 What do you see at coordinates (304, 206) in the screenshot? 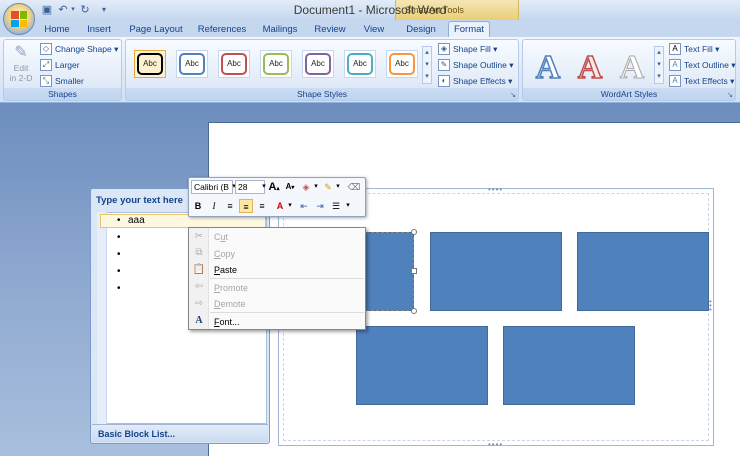
I see `decrease-indent-icon: ⇤` at bounding box center [304, 206].